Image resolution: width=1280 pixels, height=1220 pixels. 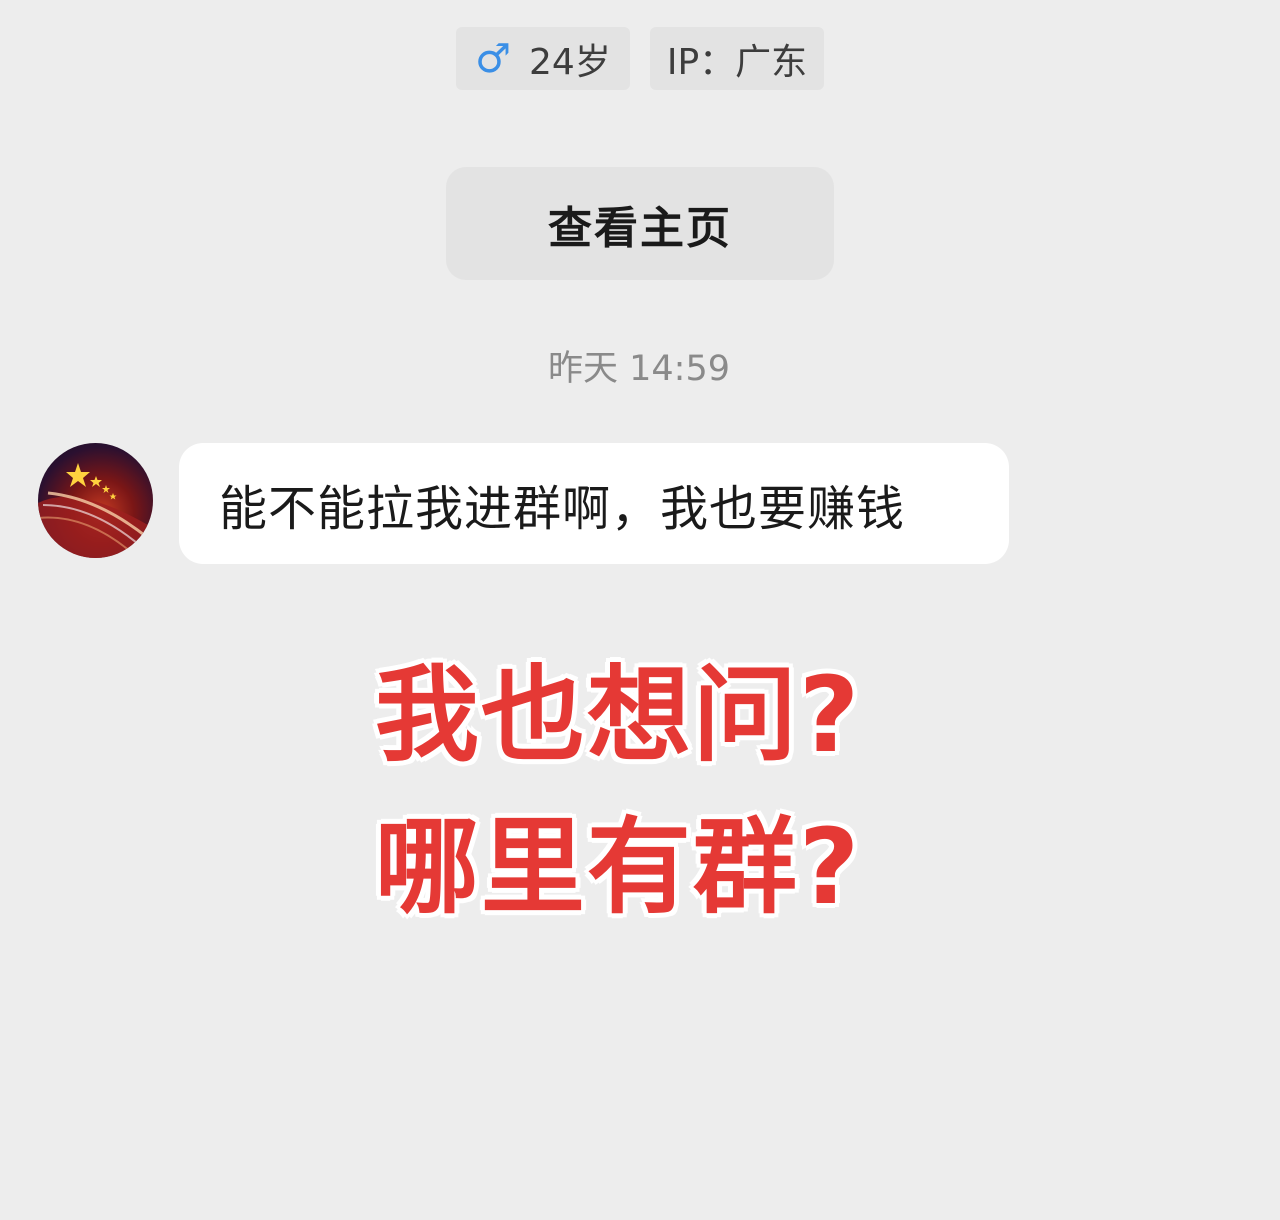 I want to click on message-text: 能不能拉我进群啊，我也要赚钱, so click(x=562, y=508).